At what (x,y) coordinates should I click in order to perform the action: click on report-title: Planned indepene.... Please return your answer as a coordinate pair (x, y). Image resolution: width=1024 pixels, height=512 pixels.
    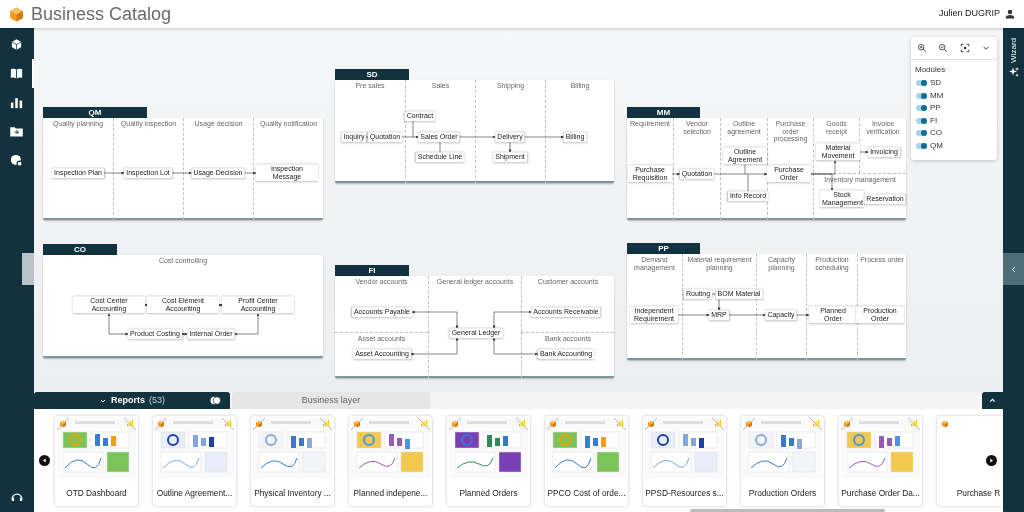
    Looking at the image, I should click on (390, 493).